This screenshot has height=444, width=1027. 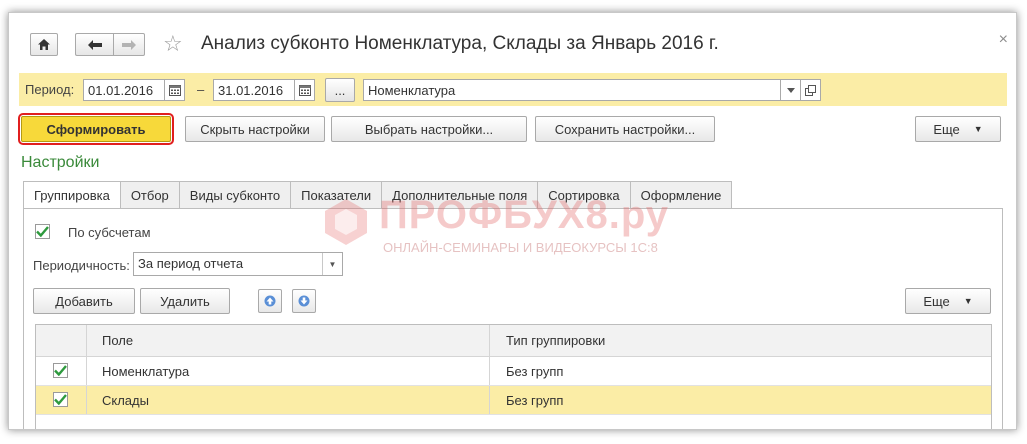 I want to click on grouping-more-label: Еще, so click(x=936, y=301).